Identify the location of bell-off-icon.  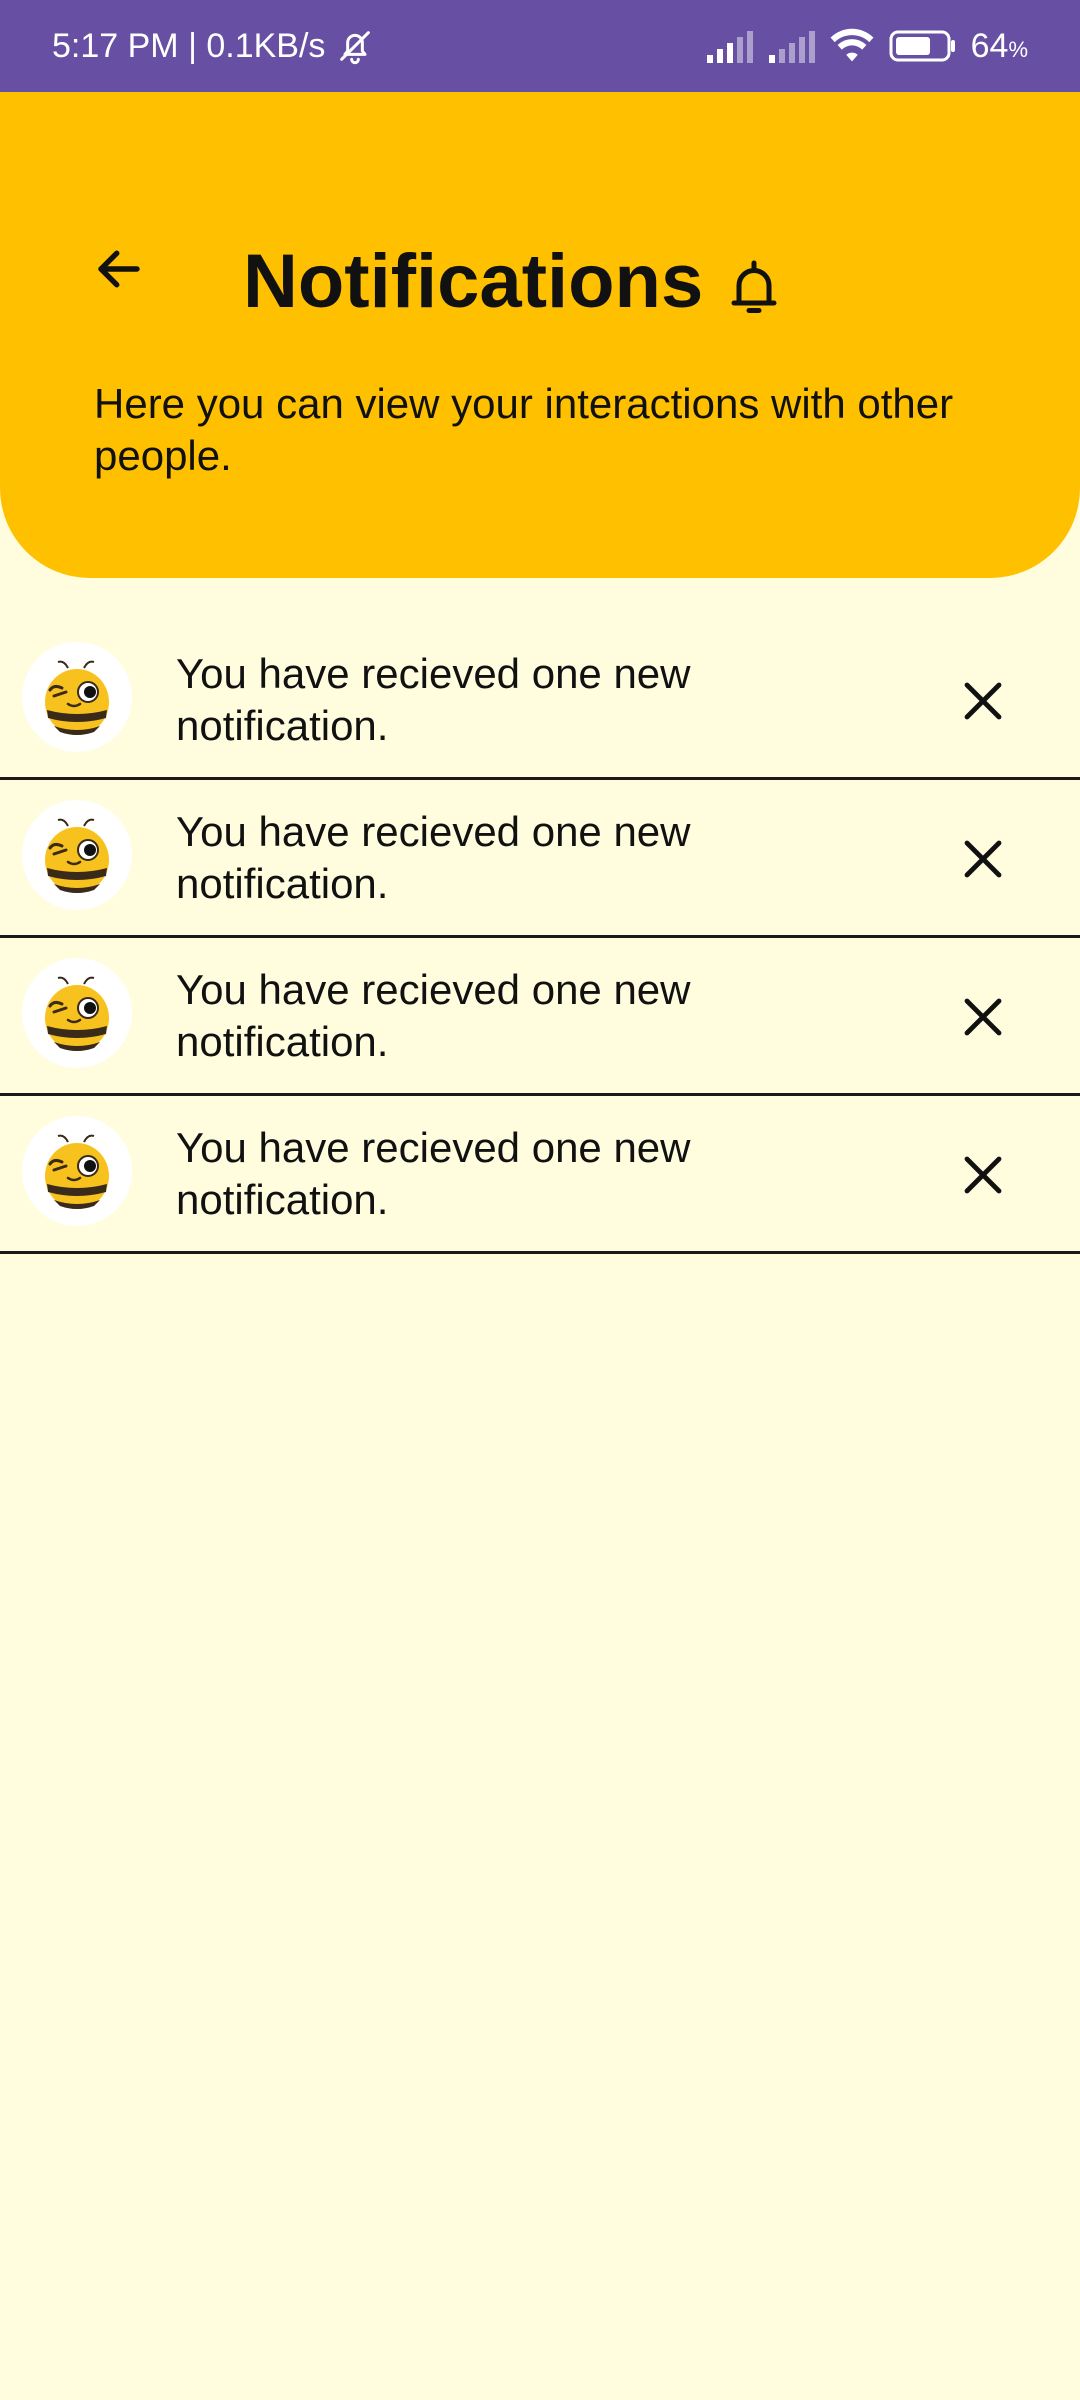
(355, 48).